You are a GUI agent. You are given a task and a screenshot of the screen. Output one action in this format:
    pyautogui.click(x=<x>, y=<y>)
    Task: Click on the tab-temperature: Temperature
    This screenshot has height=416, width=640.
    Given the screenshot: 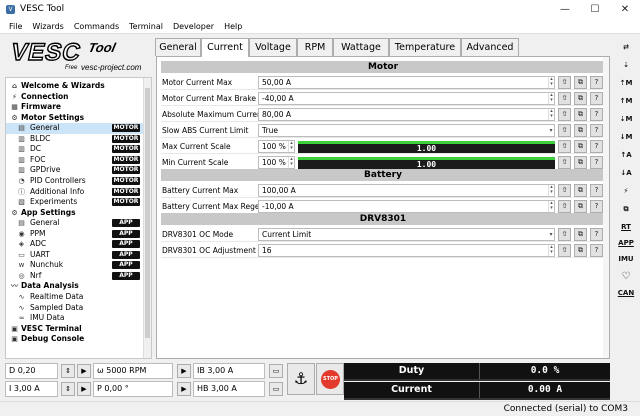 What is the action you would take?
    pyautogui.click(x=425, y=47)
    